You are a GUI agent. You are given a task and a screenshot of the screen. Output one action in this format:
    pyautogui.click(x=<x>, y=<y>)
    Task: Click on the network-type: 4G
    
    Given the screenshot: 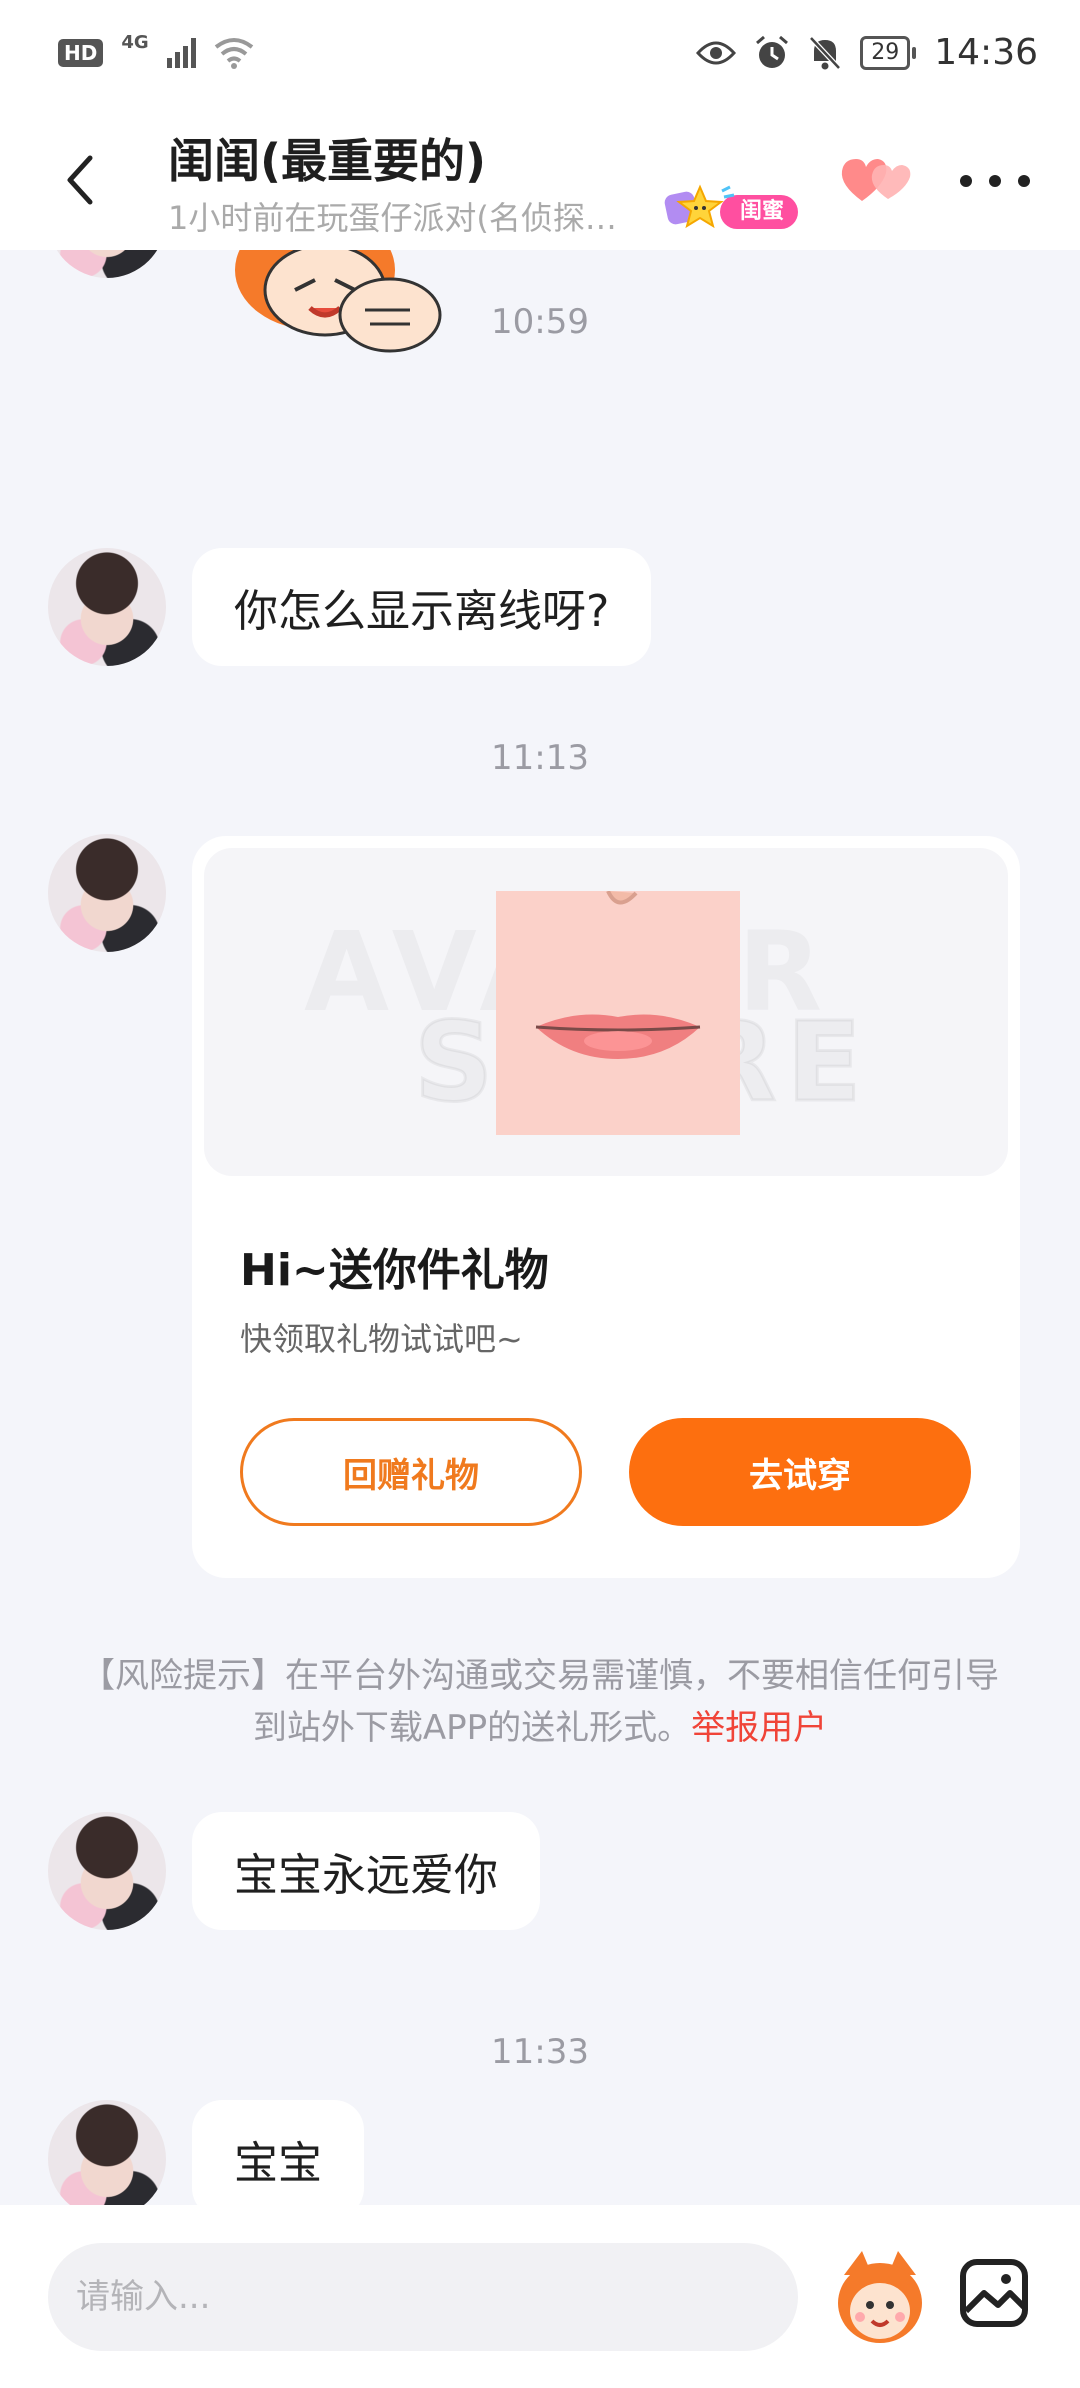 What is the action you would take?
    pyautogui.click(x=135, y=42)
    